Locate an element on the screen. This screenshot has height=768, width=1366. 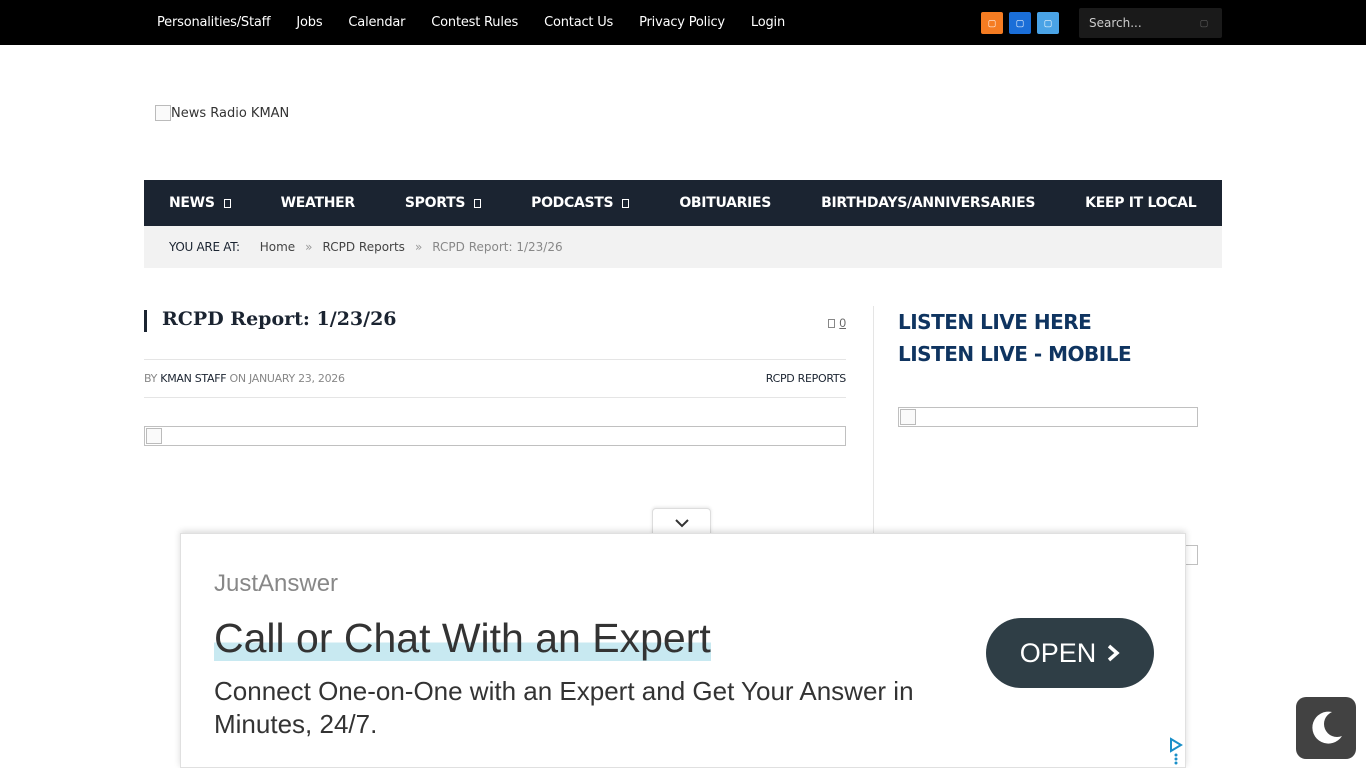
article-image is located at coordinates (495, 436).